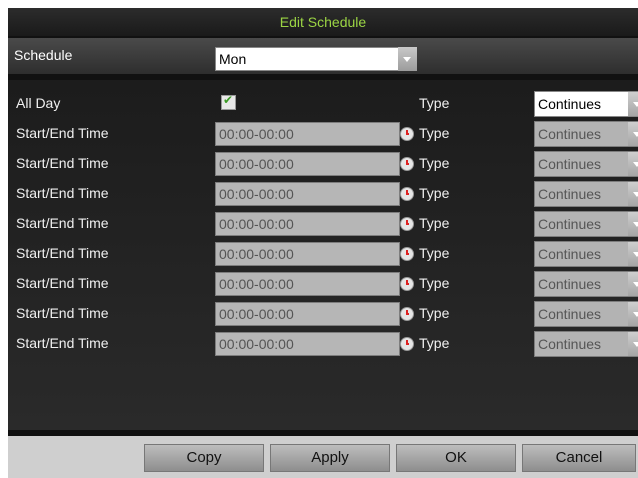 The height and width of the screenshot is (478, 638). I want to click on ok-button: OK, so click(456, 458).